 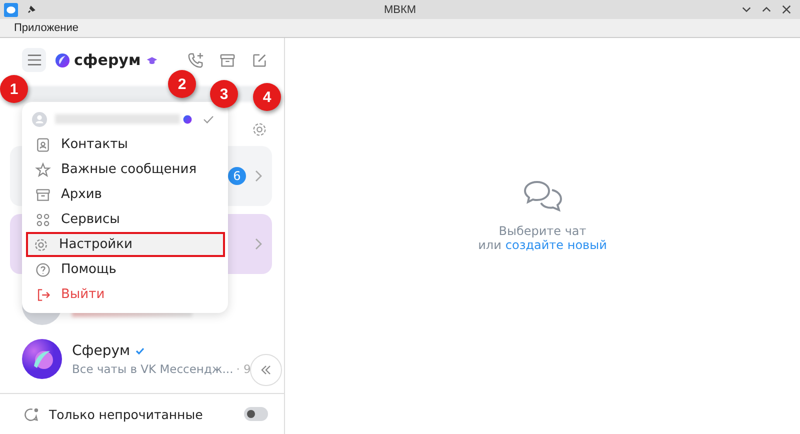 What do you see at coordinates (125, 294) in the screenshot?
I see `menu-item: Выйти` at bounding box center [125, 294].